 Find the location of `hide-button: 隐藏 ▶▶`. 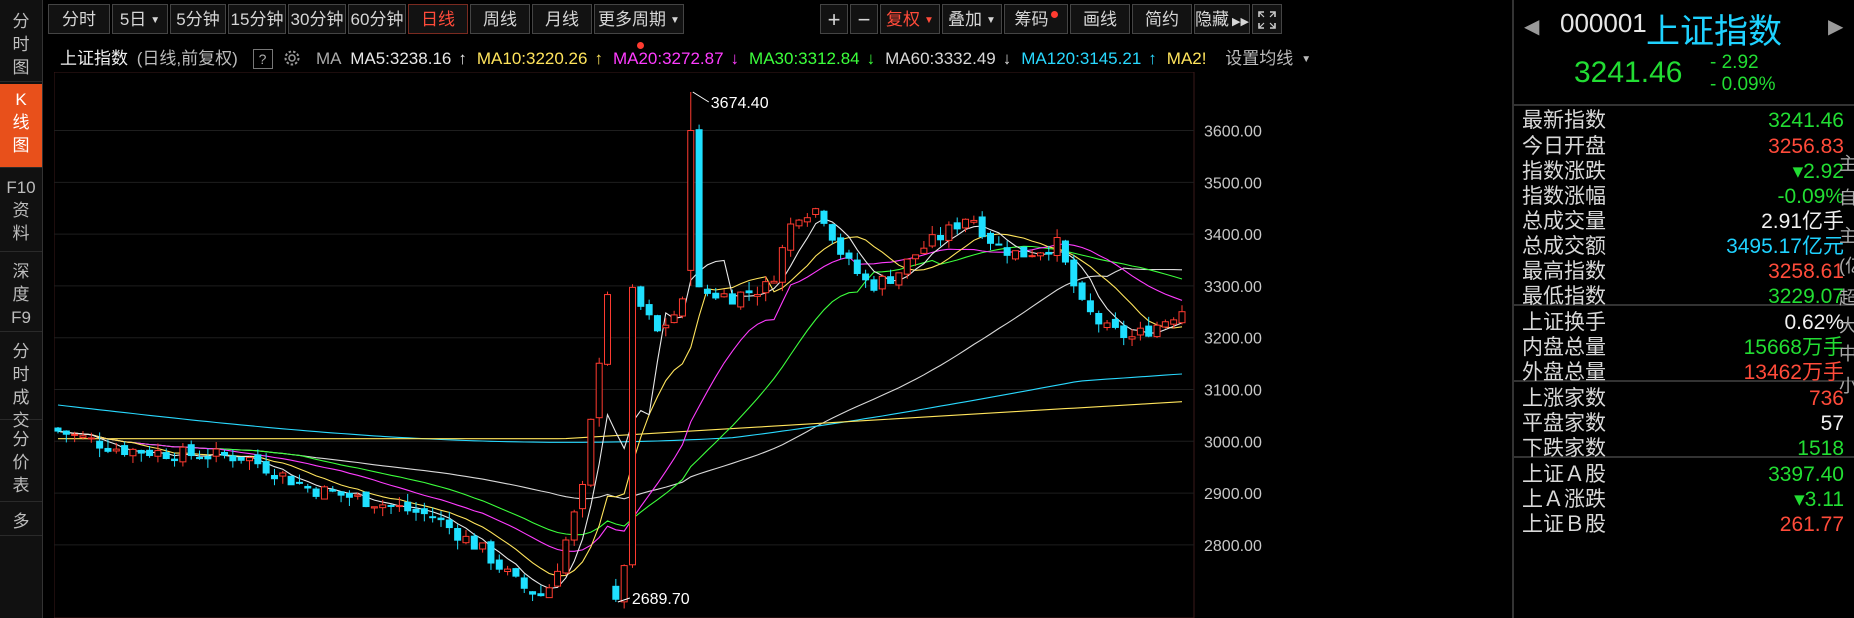

hide-button: 隐藏 ▶▶ is located at coordinates (1222, 19).